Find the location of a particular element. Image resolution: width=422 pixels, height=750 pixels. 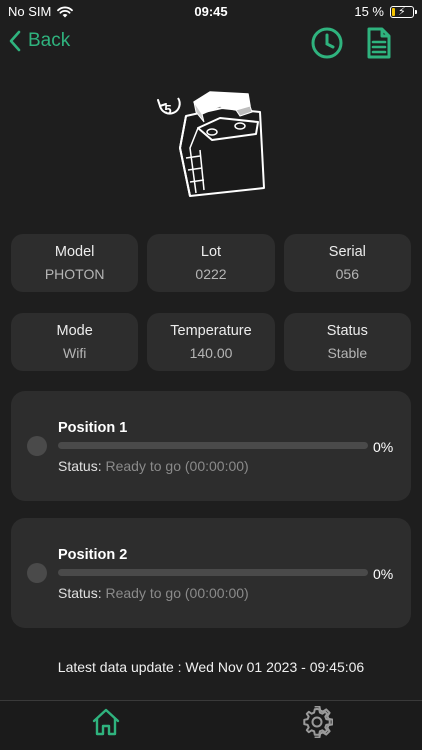

info-card-lot: Lot 0222 is located at coordinates (211, 263).